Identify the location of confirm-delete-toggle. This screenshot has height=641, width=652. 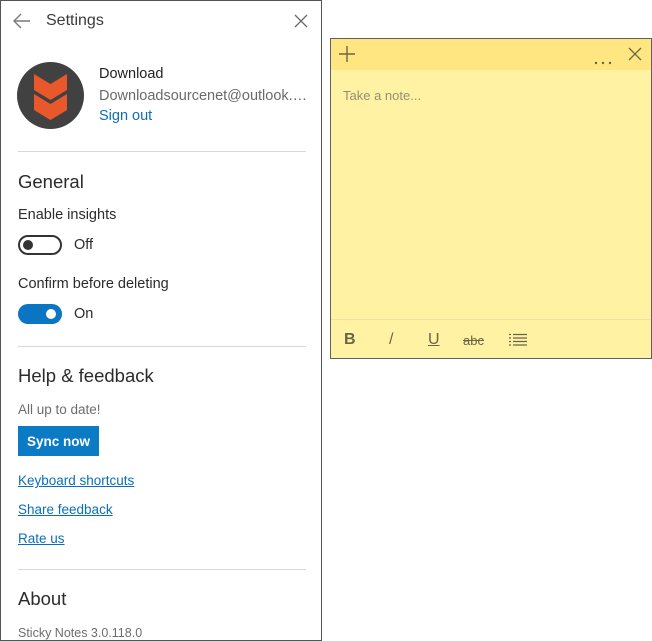
(40, 314).